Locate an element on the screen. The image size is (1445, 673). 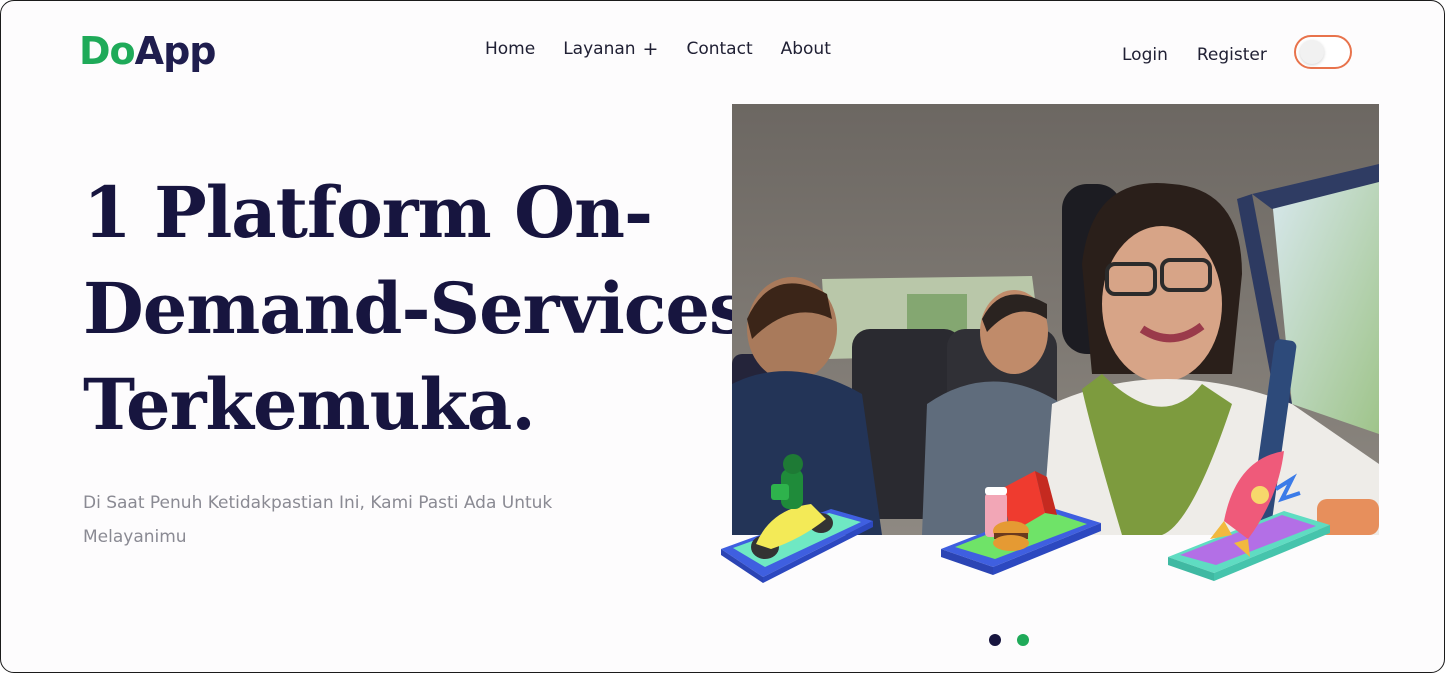
nav-item-label: Contact is located at coordinates (719, 49).